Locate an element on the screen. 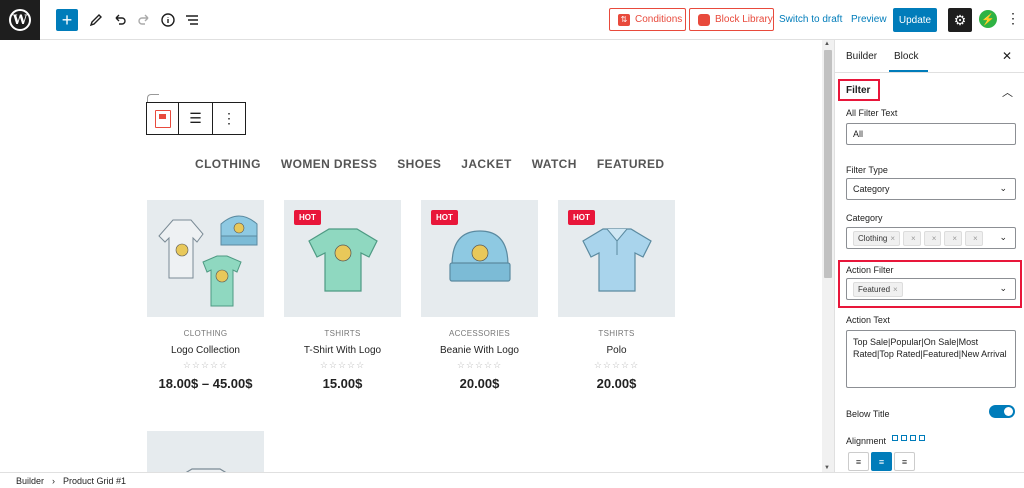 This screenshot has height=488, width=1024. filter-item-jacket: JACKET is located at coordinates (486, 164).